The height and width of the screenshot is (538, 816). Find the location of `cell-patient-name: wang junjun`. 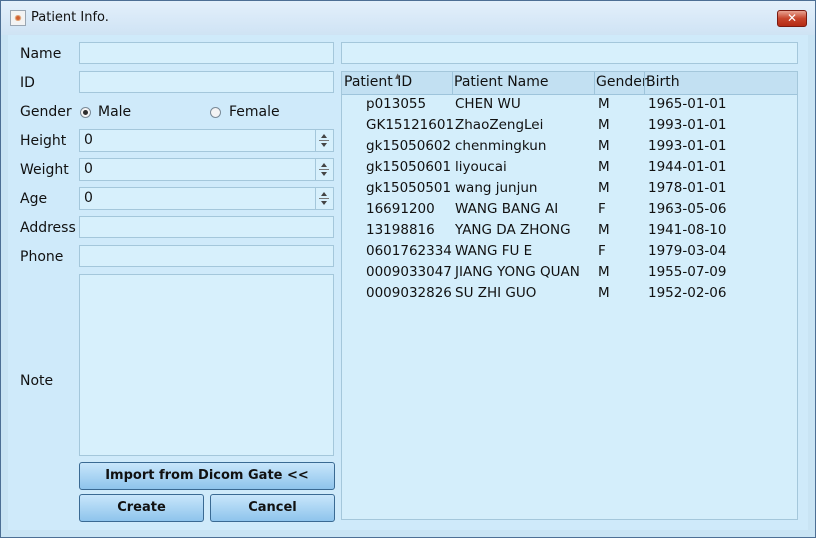

cell-patient-name: wang junjun is located at coordinates (496, 188).